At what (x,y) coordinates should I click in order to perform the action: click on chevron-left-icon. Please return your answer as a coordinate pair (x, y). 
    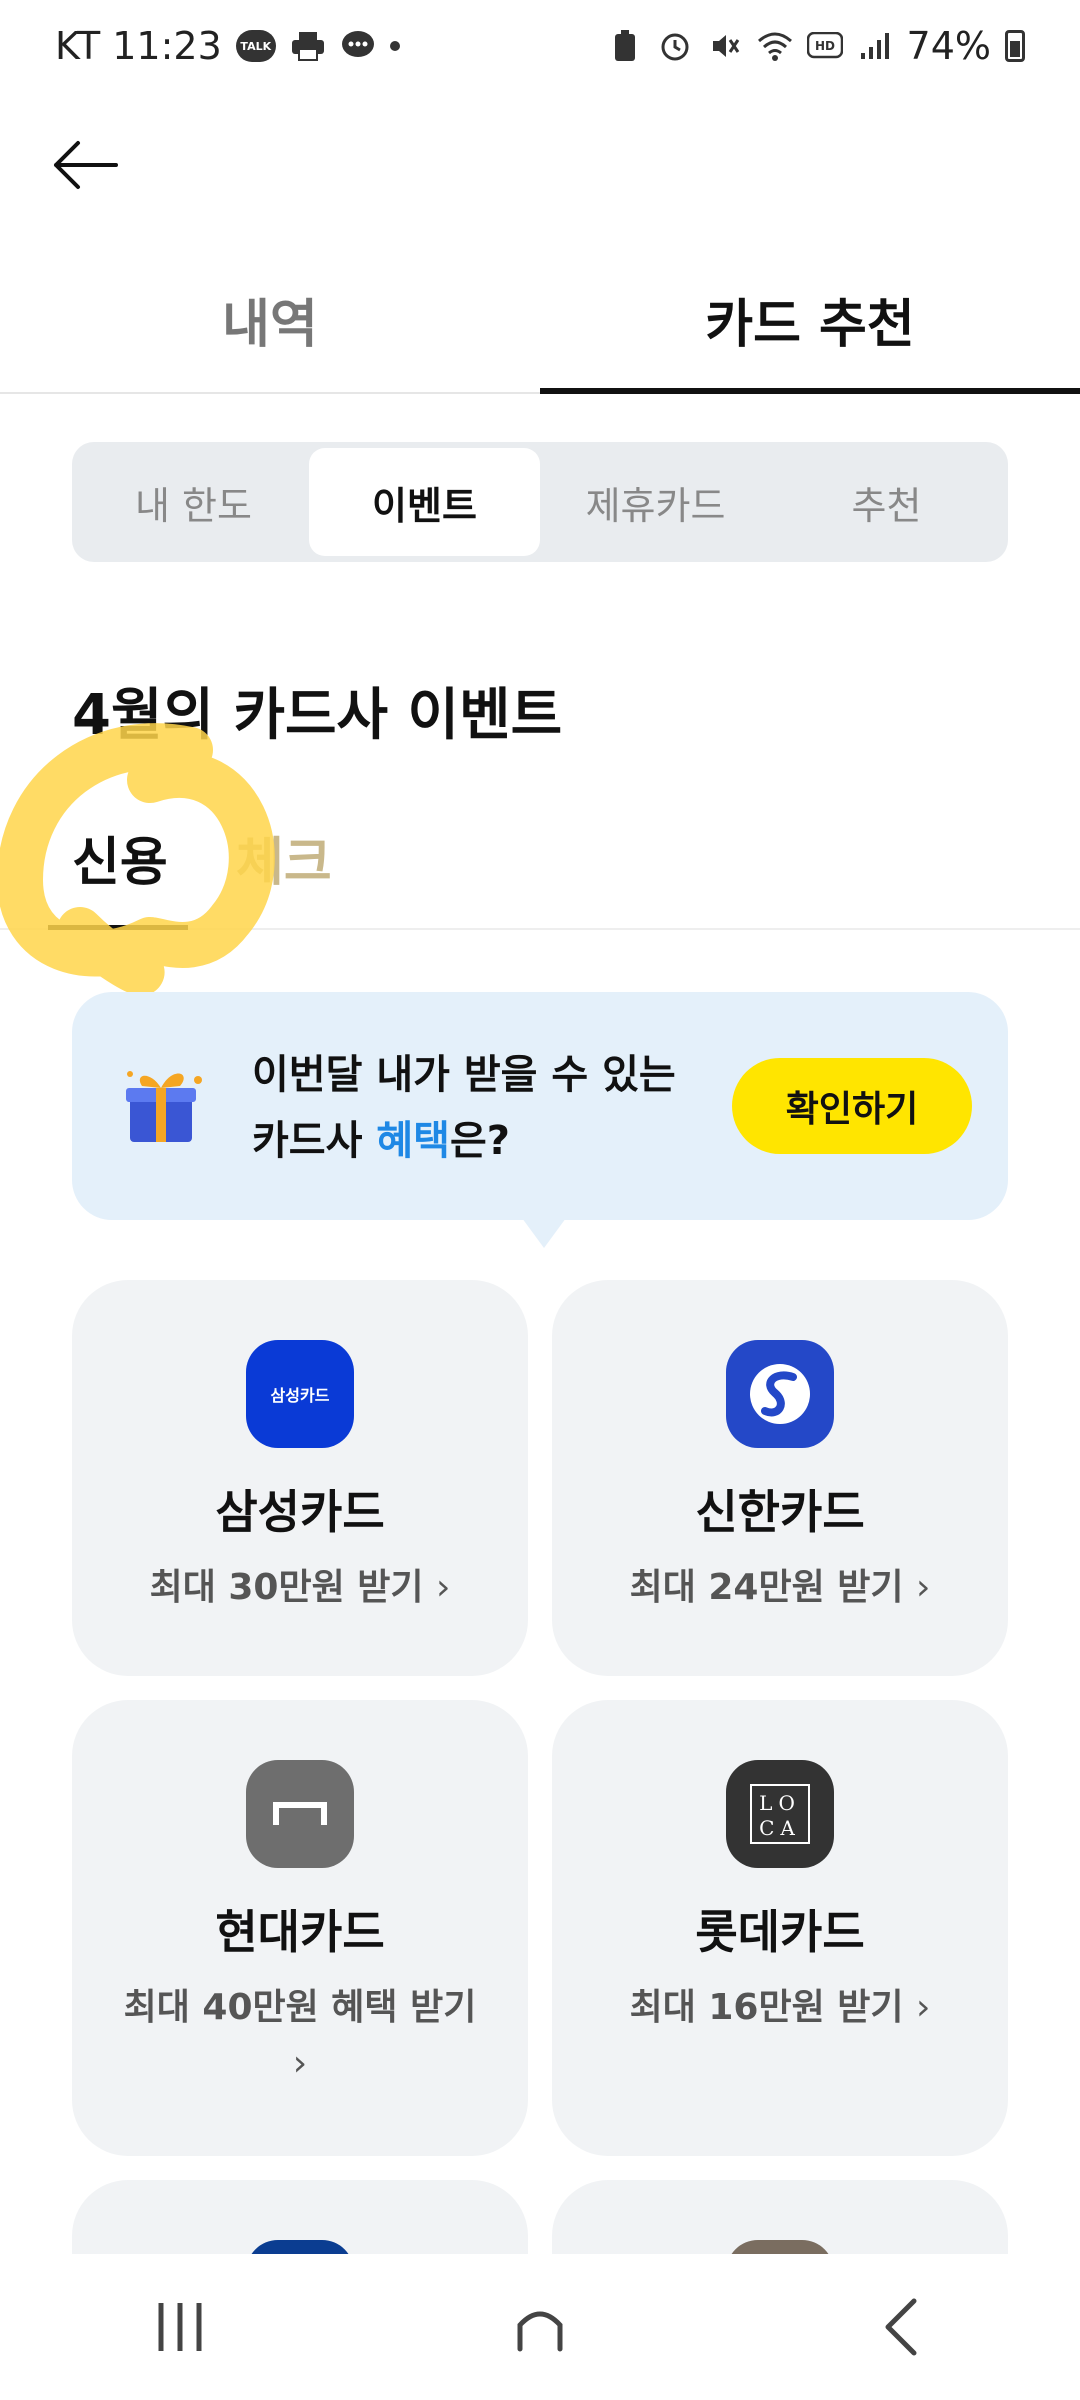
    Looking at the image, I should click on (901, 2327).